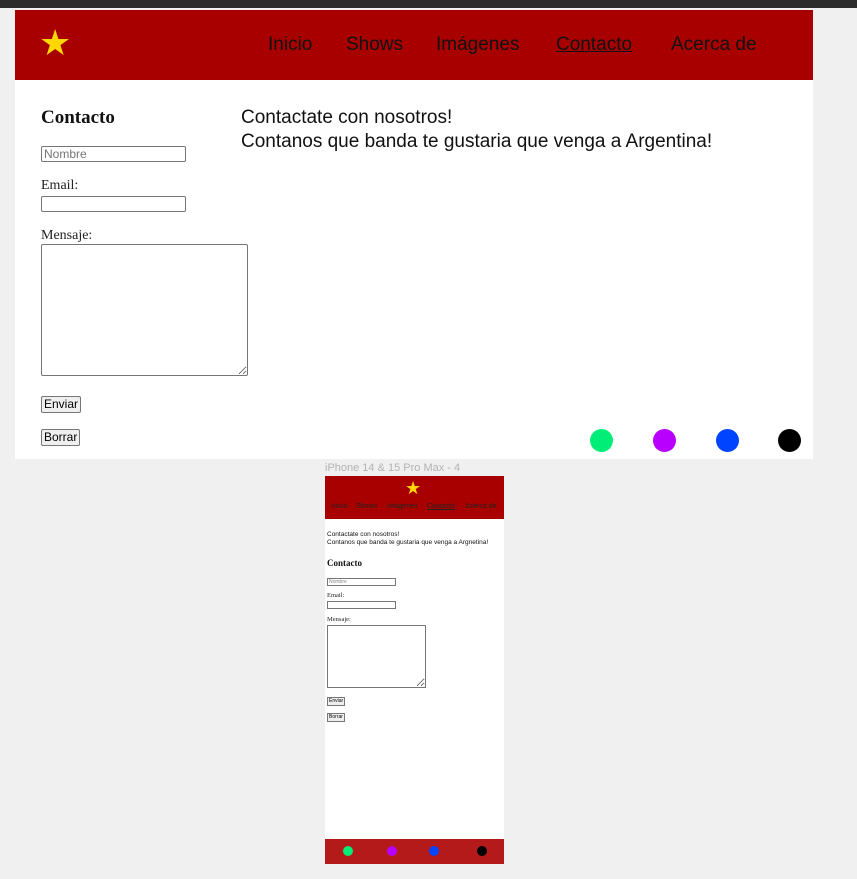 The height and width of the screenshot is (879, 857). Describe the element at coordinates (477, 45) in the screenshot. I see `nav-imagenes: Imágenes` at that location.